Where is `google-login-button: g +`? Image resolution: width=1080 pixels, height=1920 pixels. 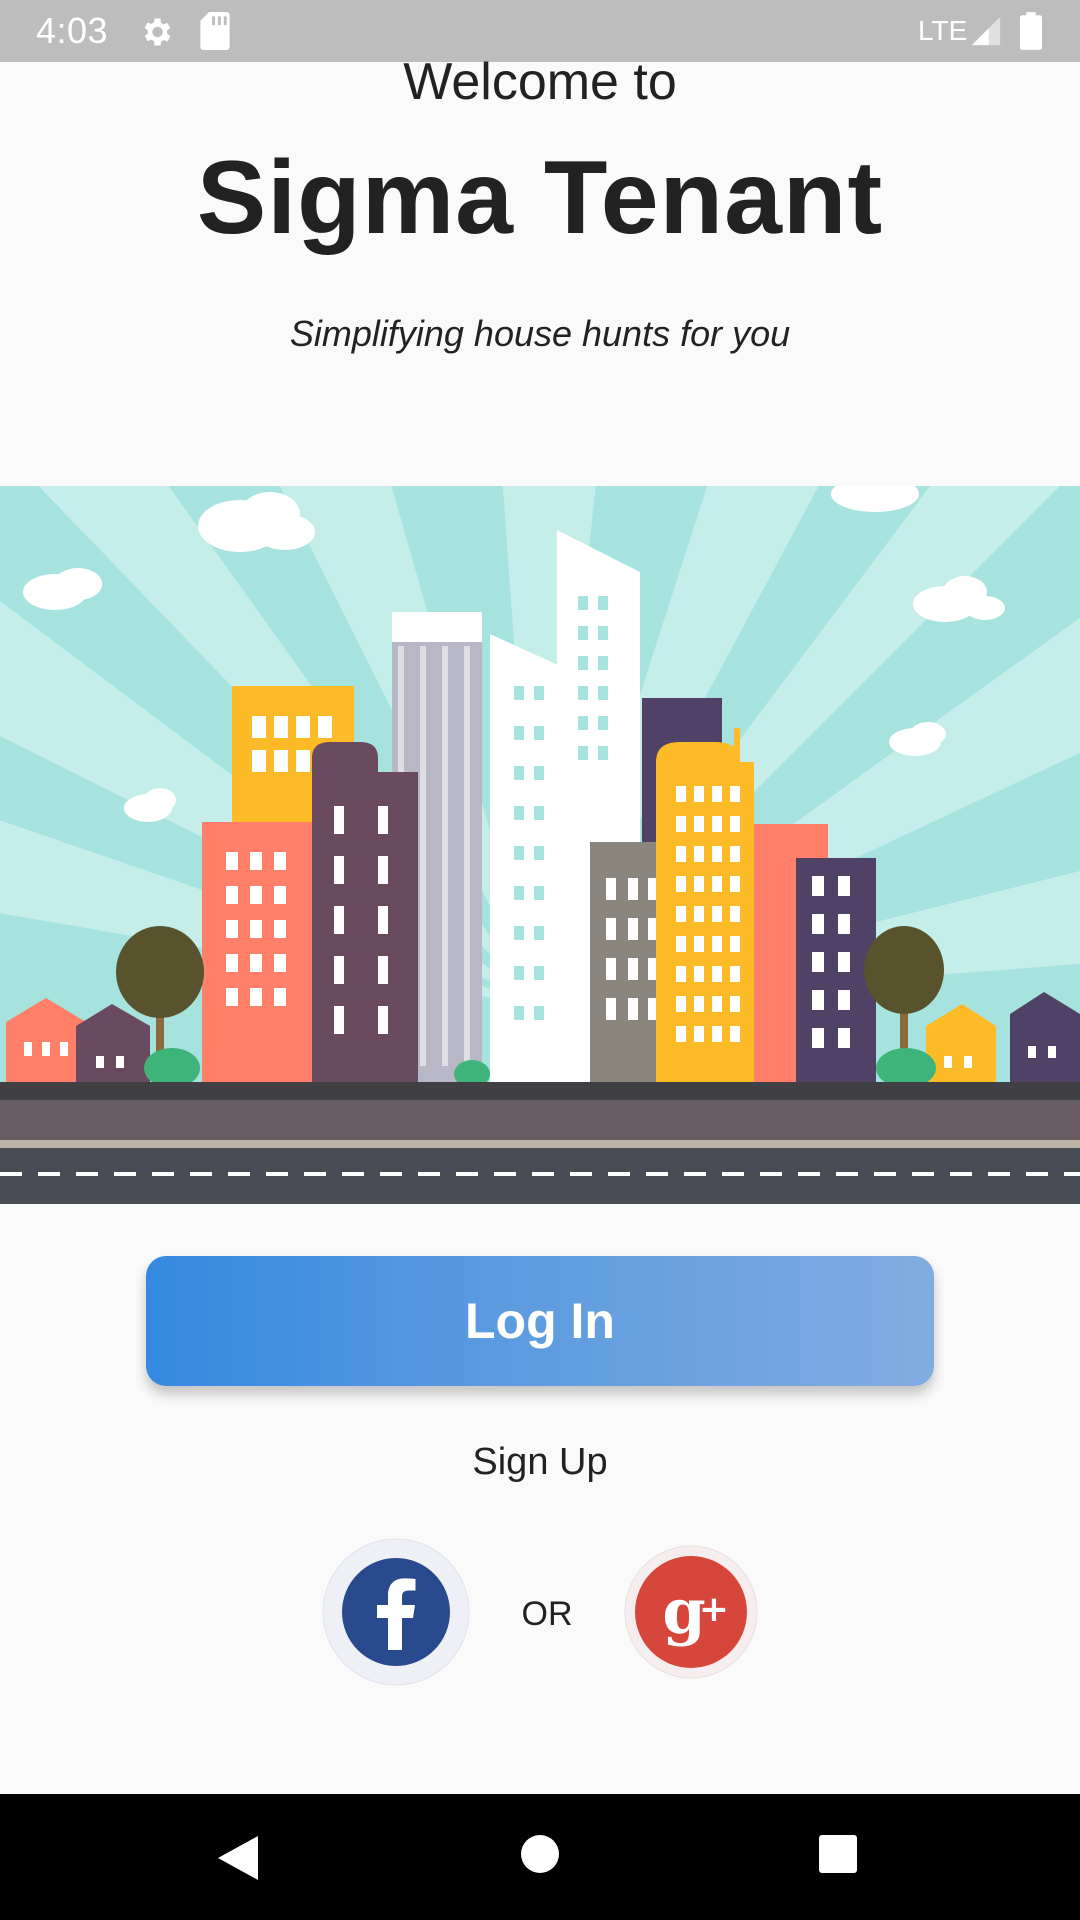 google-login-button: g + is located at coordinates (691, 1612).